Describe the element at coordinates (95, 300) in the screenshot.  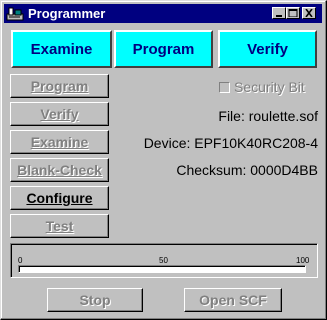
I see `stop-button: Stop` at that location.